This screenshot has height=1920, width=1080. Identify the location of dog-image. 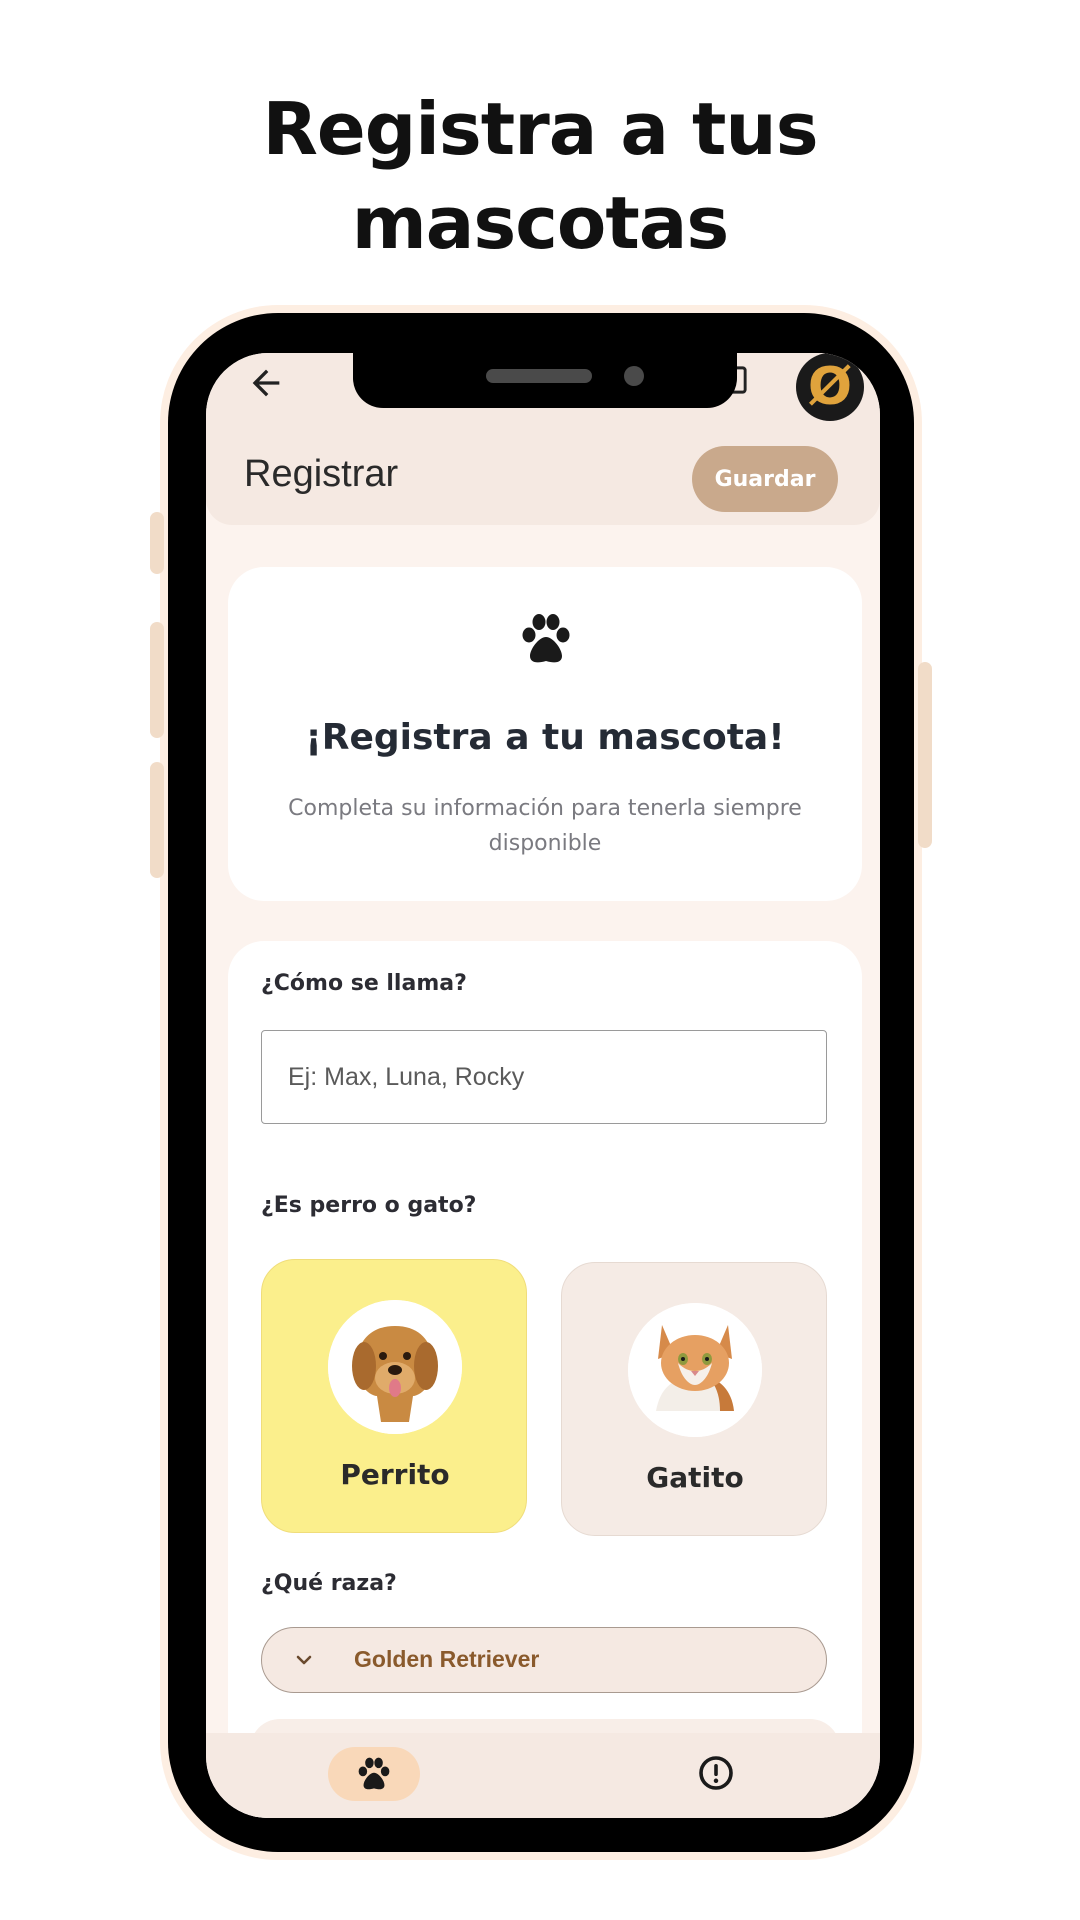
(395, 1367).